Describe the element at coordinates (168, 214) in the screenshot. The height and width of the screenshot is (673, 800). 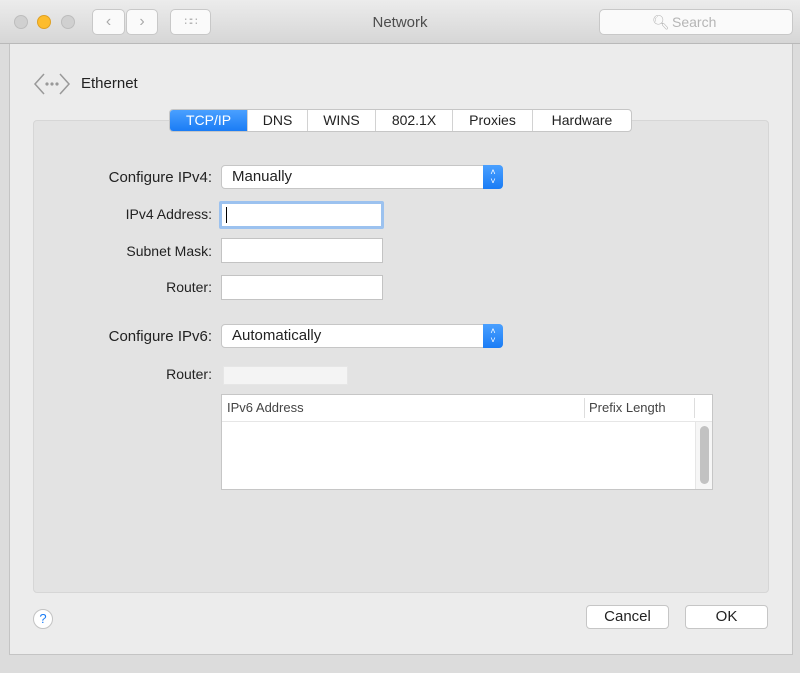
I see `ipv4-address-label: IPv4 Address:` at that location.